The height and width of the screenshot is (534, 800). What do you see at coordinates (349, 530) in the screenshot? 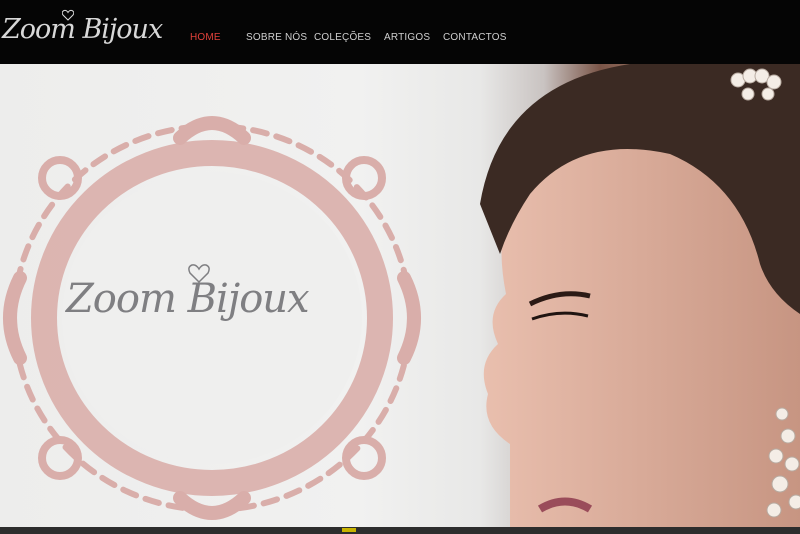
I see `slider-indicator` at bounding box center [349, 530].